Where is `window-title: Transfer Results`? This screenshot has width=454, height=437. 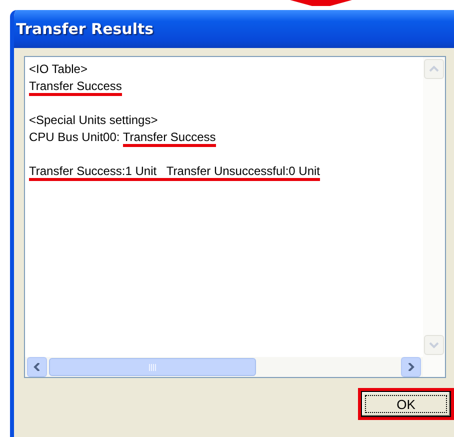
window-title: Transfer Results is located at coordinates (85, 29).